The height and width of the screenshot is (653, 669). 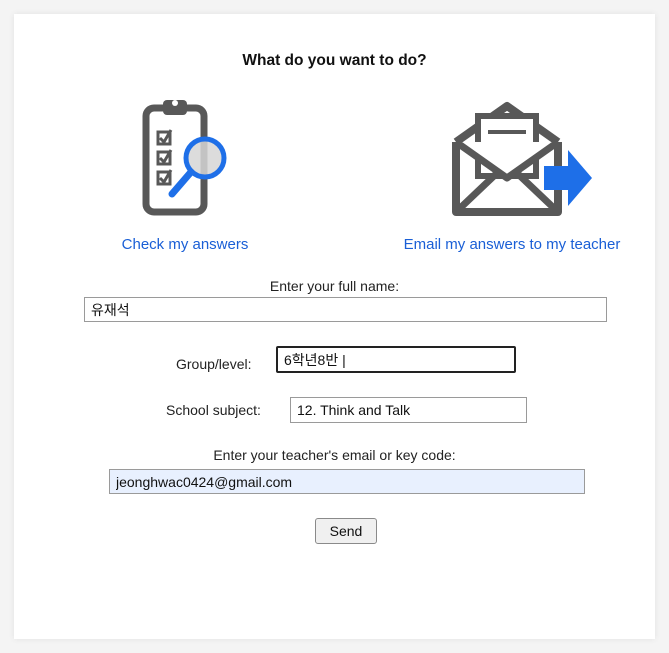 What do you see at coordinates (346, 531) in the screenshot?
I see `send-button: Send` at bounding box center [346, 531].